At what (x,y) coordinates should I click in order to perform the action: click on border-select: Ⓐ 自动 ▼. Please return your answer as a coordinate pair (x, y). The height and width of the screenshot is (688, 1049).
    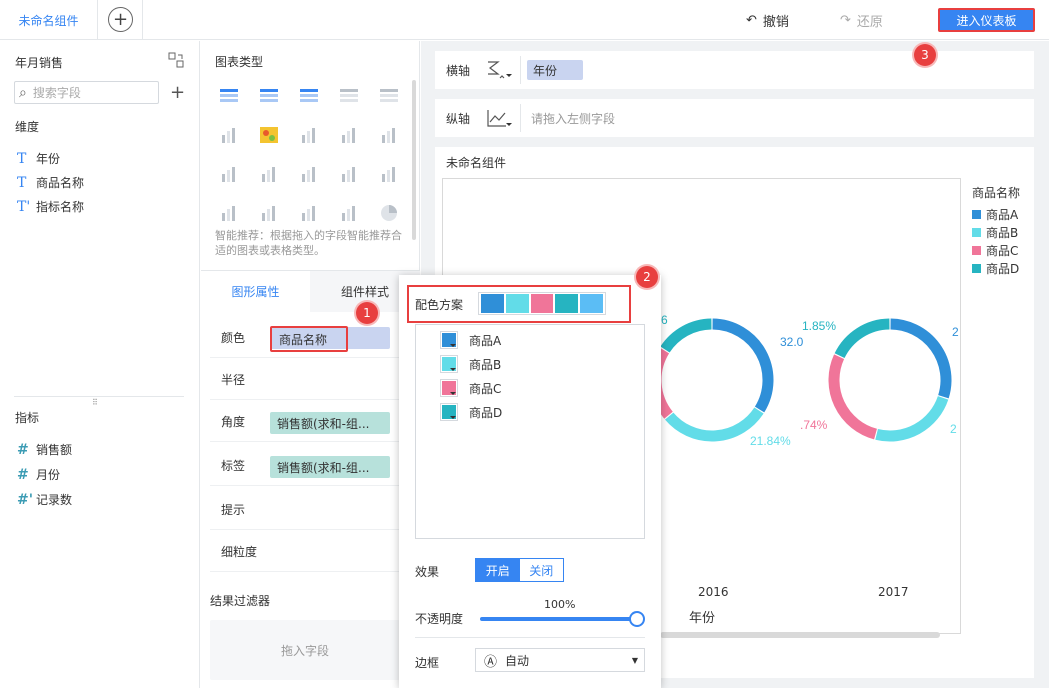
    Looking at the image, I should click on (560, 660).